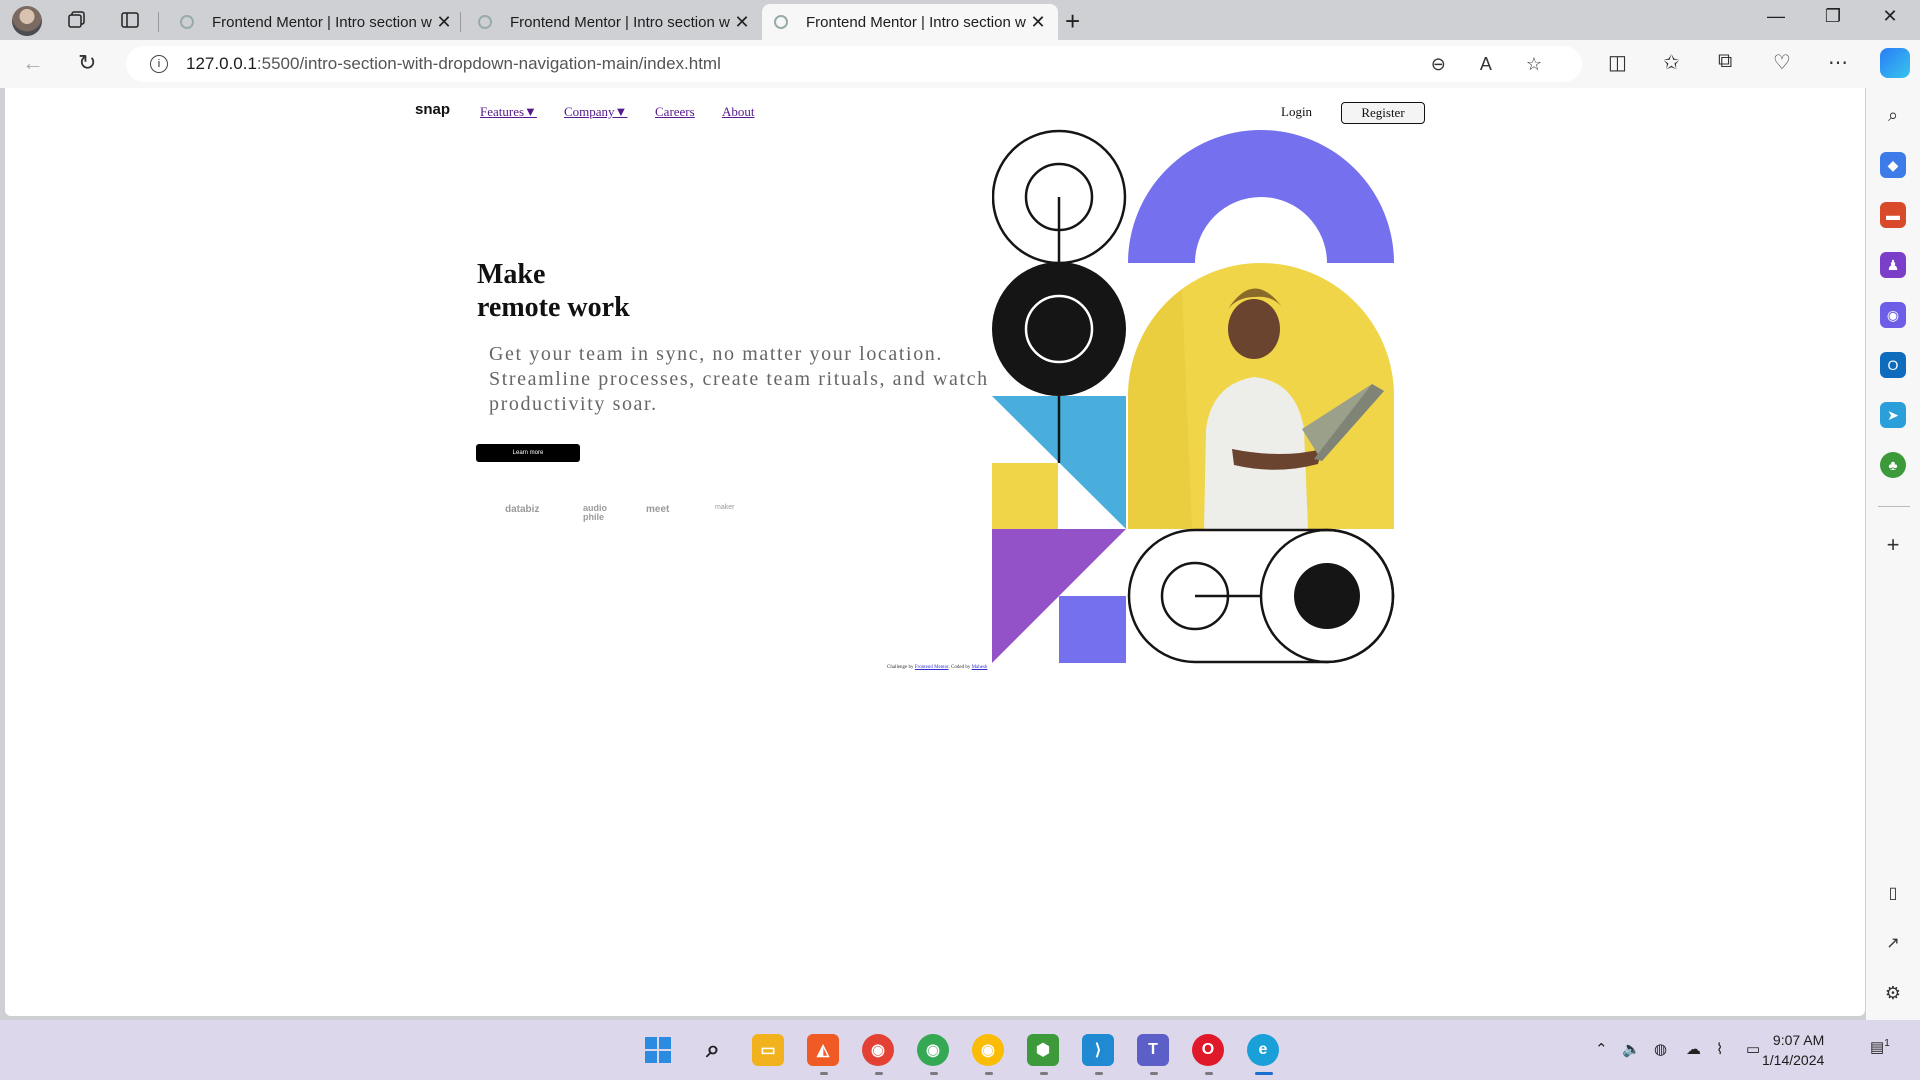 The image size is (1920, 1080). Describe the element at coordinates (1880, 1047) in the screenshot. I see `notifications-icon: ▤1` at that location.